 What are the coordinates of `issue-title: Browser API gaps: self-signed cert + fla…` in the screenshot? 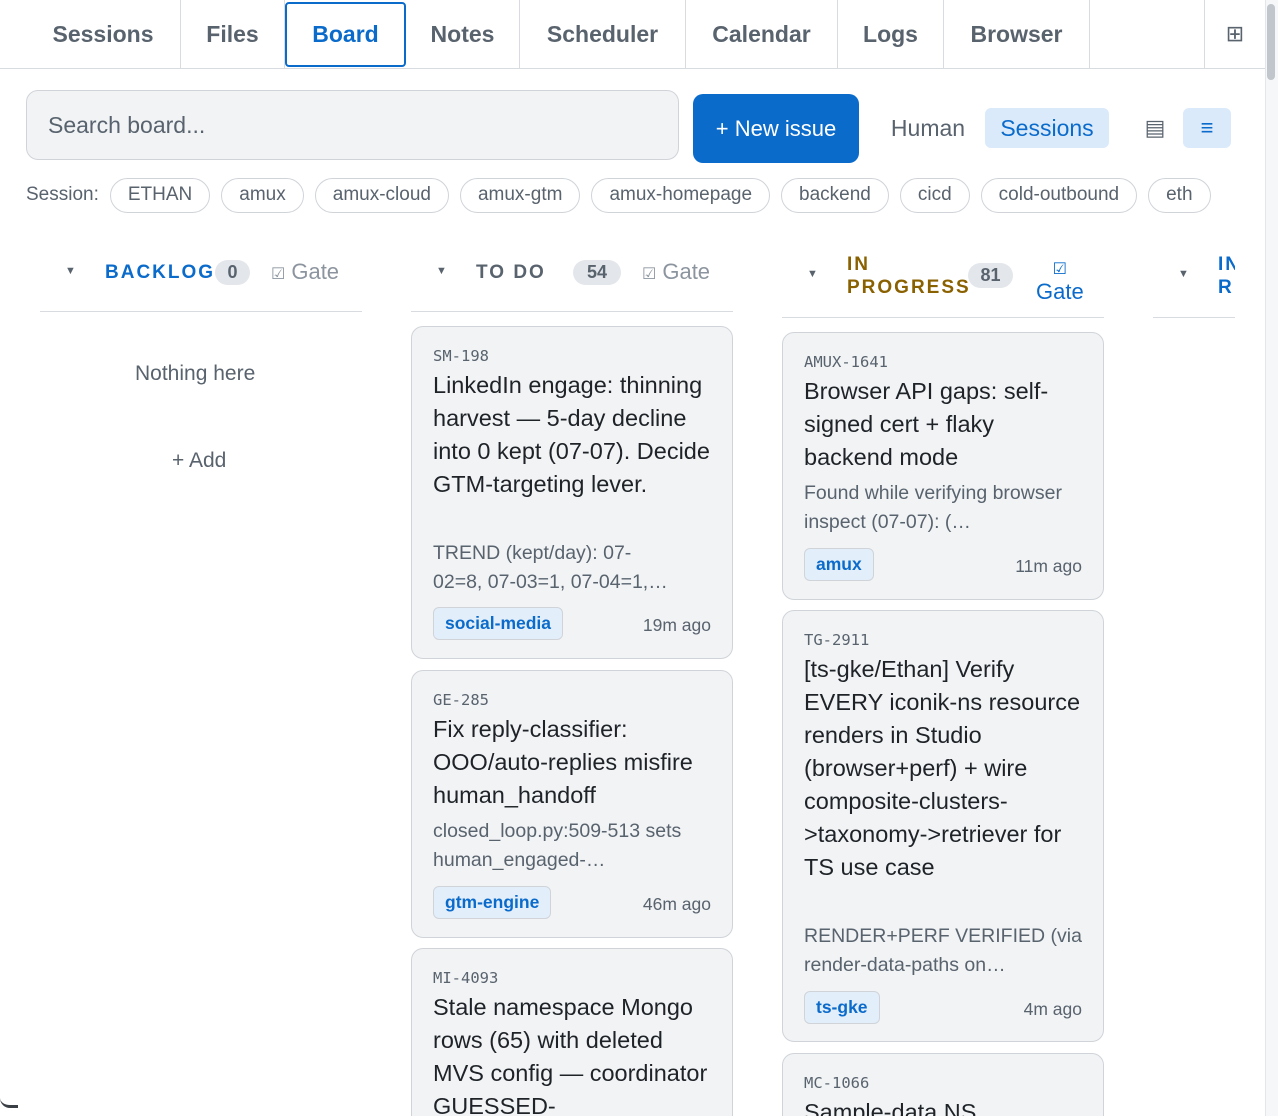 It's located at (926, 424).